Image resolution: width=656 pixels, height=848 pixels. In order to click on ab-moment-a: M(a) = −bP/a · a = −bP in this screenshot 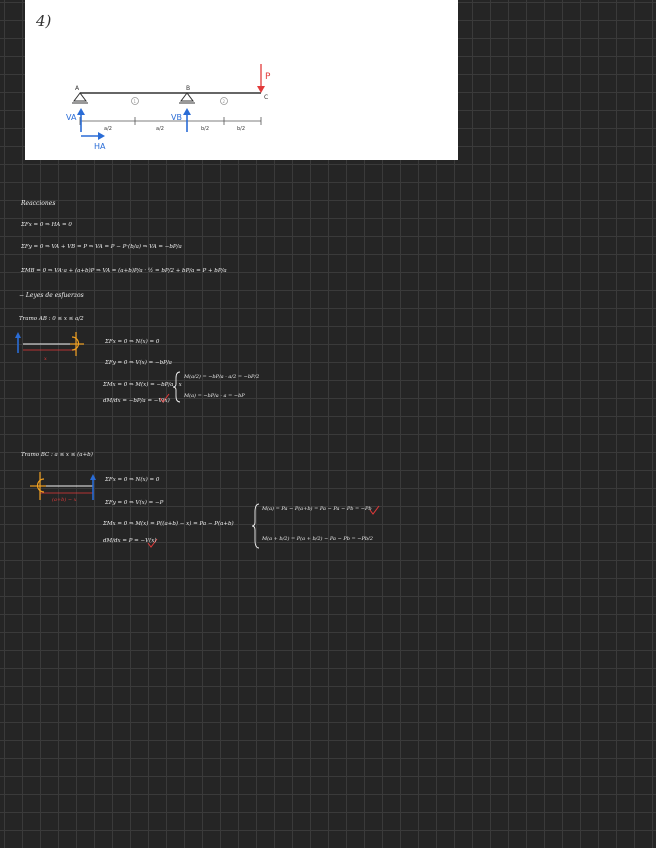, I will do `click(214, 396)`.